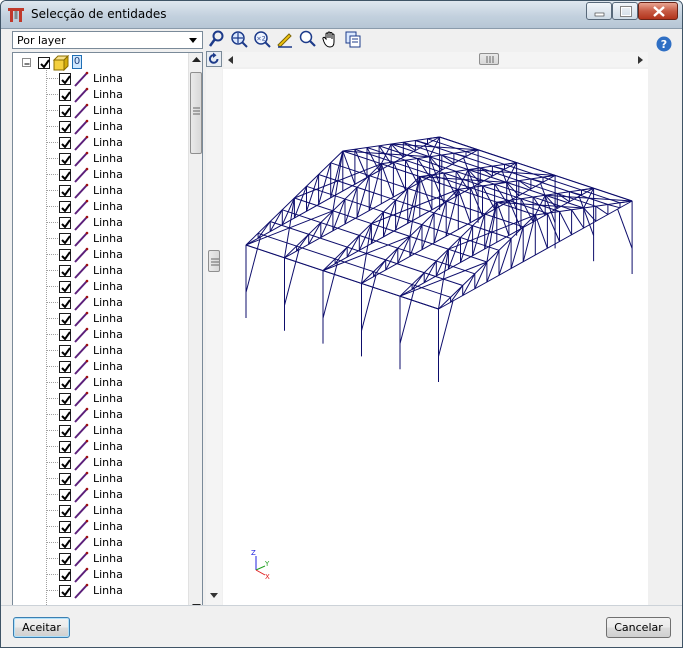 The height and width of the screenshot is (648, 683). Describe the element at coordinates (489, 59) in the screenshot. I see `horizontal-scrollbar-thumb` at that location.